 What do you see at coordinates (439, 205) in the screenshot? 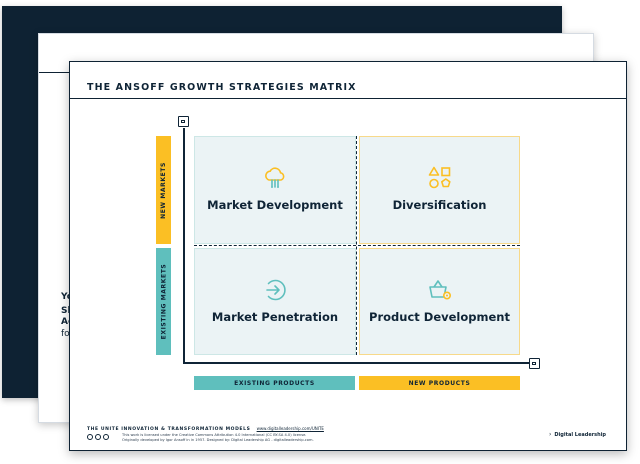
I see `quadrant-label: Diversification` at bounding box center [439, 205].